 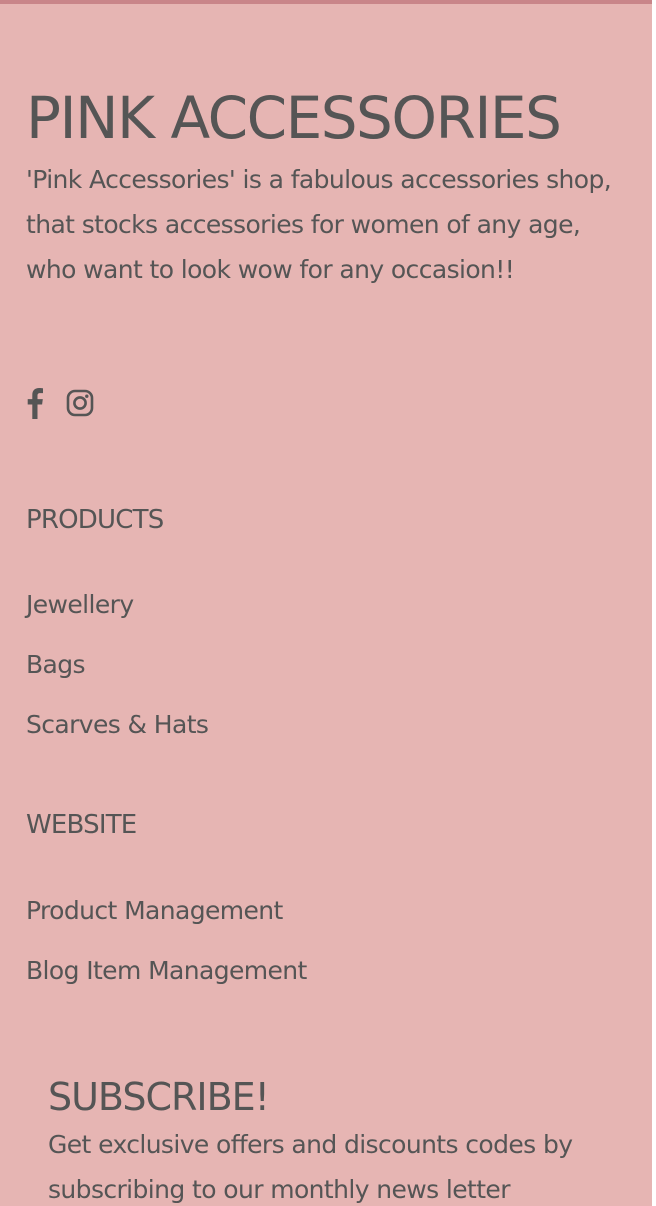 I want to click on products-heading: PRODUCTS, so click(x=95, y=520).